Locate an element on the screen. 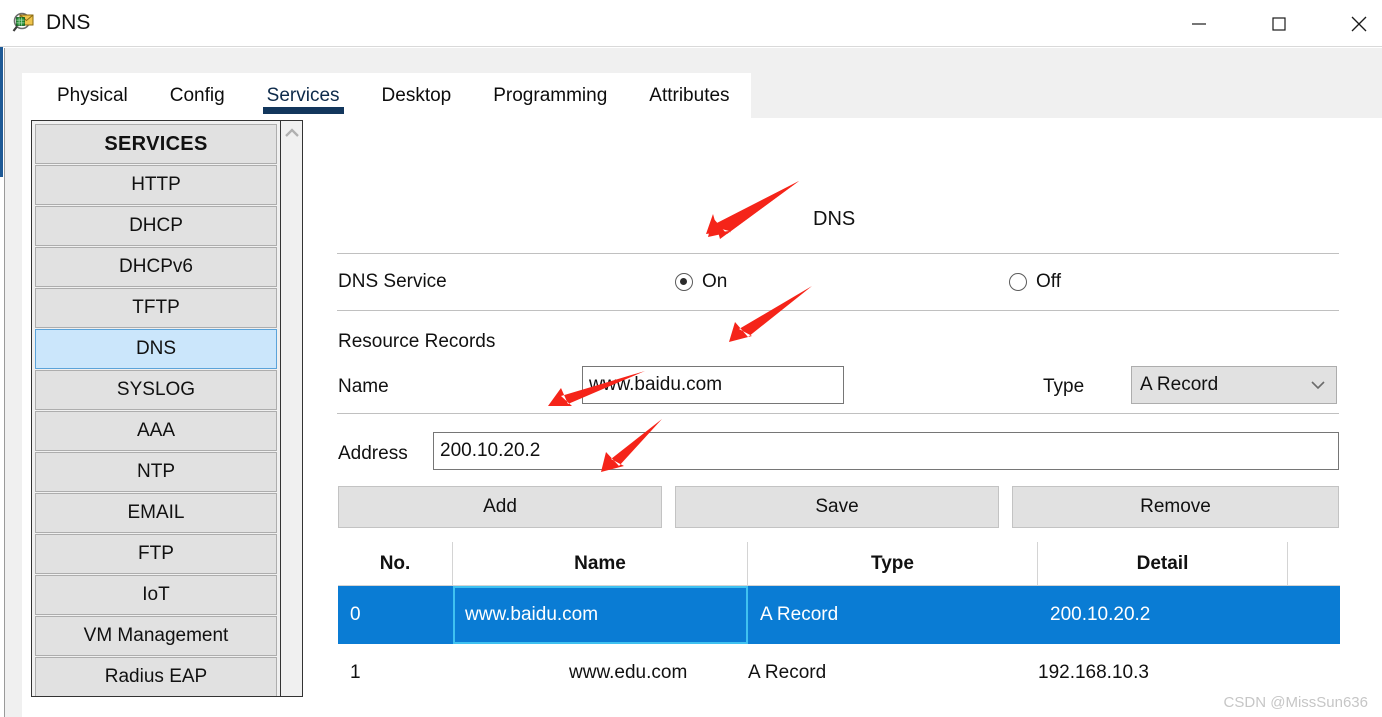  sidebar-item-ntp: NTP is located at coordinates (156, 472).